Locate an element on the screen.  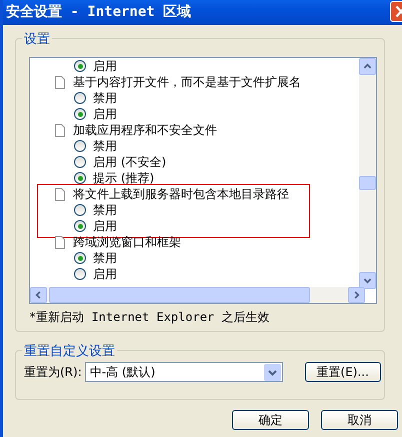
setting-title: 跨域浏览窗口和框架 is located at coordinates (127, 242).